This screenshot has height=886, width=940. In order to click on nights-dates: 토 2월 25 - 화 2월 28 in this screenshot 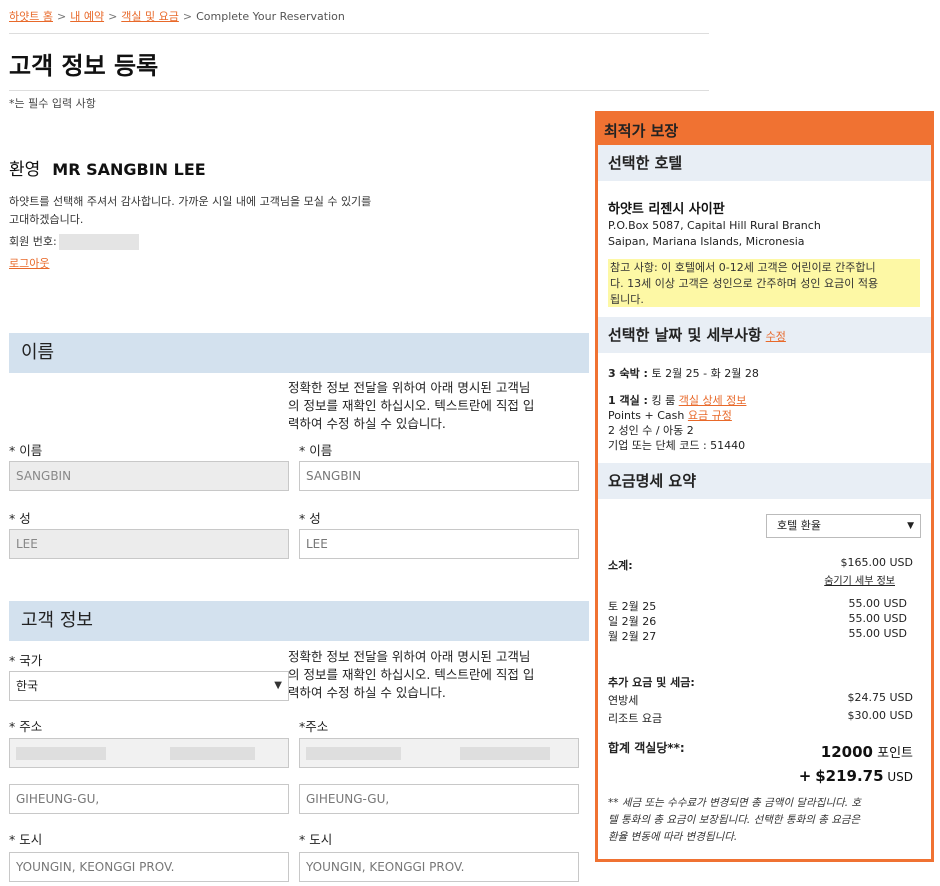, I will do `click(705, 373)`.